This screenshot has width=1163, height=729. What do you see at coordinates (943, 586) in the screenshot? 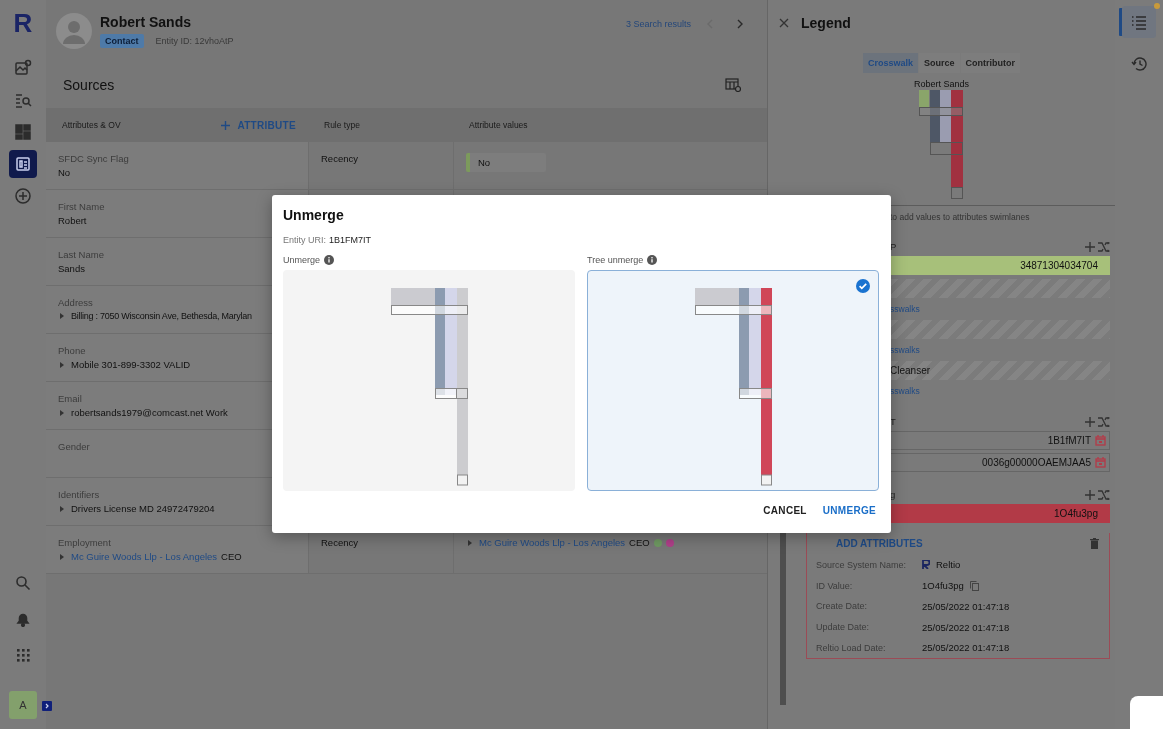
I see `field-value: 1O4fu3pg` at bounding box center [943, 586].